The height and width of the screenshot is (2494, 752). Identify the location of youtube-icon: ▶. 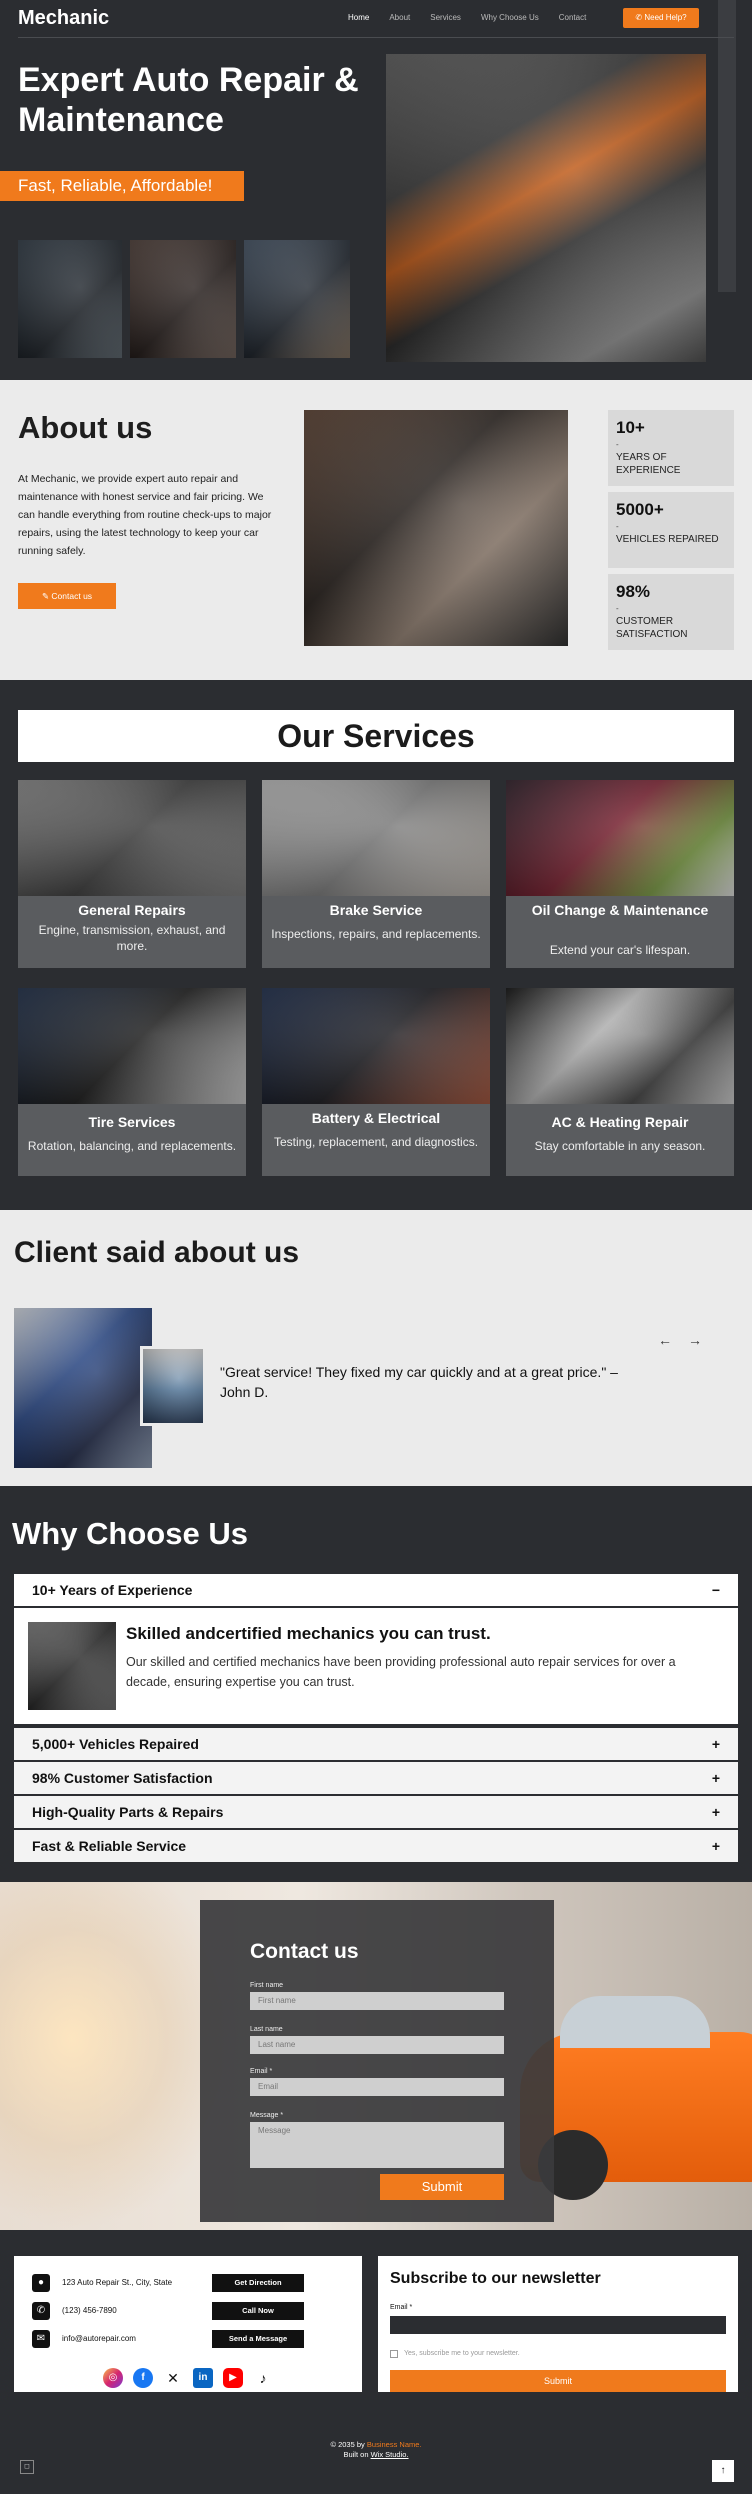
(233, 2378).